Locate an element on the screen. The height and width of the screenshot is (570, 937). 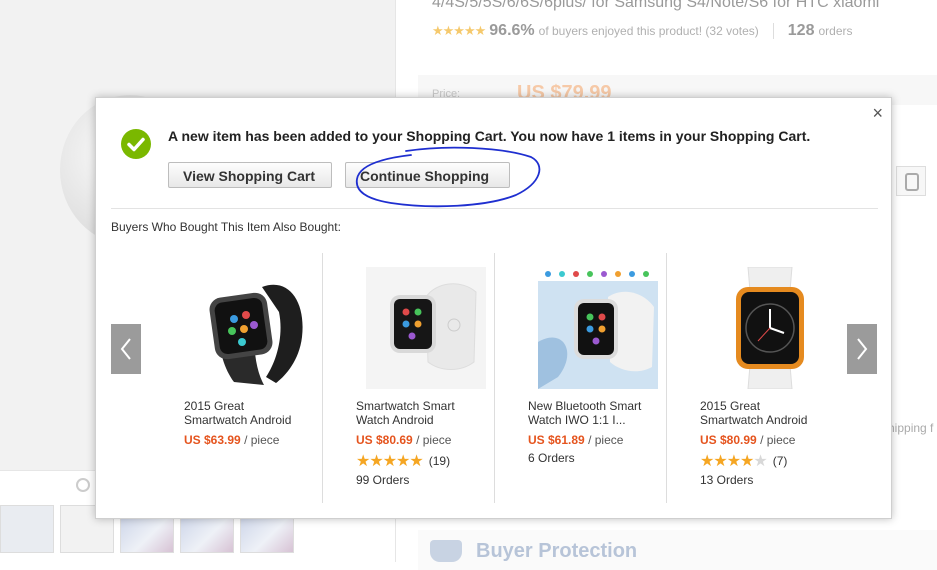
continue-shopping-button: Continue Shopping is located at coordinates (427, 175).